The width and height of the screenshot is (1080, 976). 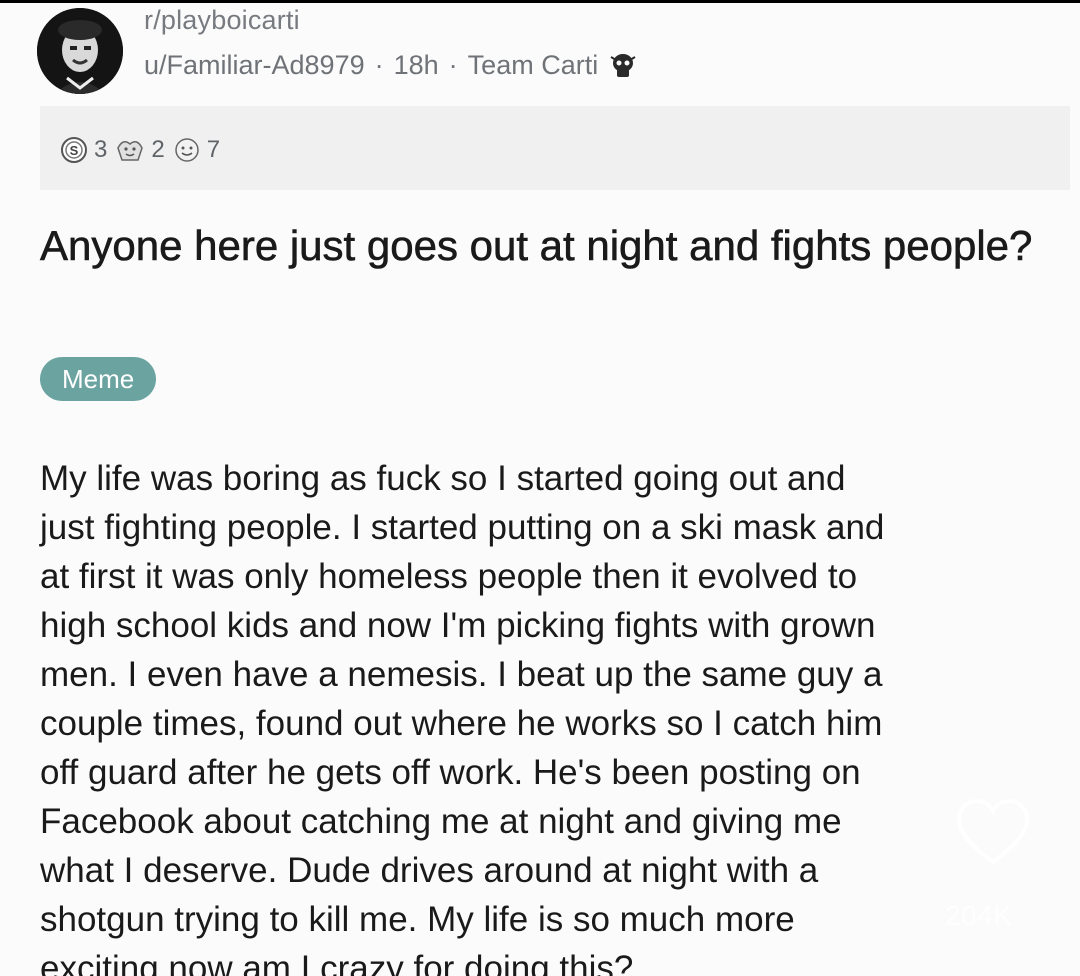 I want to click on avatar-image, so click(x=80, y=51).